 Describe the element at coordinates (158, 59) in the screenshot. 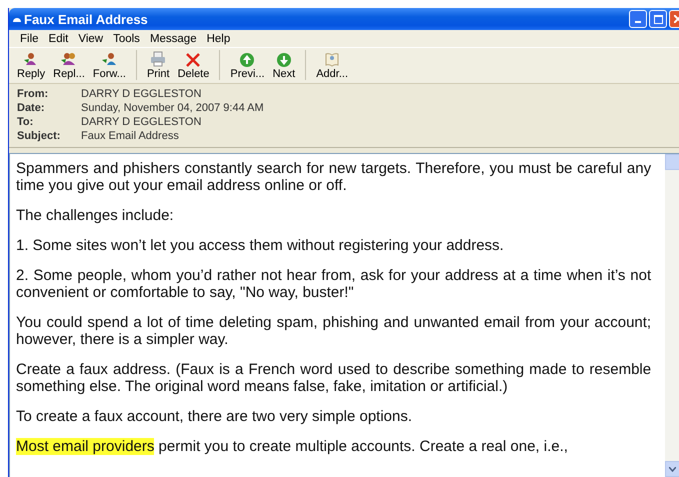

I see `printer-icon` at that location.